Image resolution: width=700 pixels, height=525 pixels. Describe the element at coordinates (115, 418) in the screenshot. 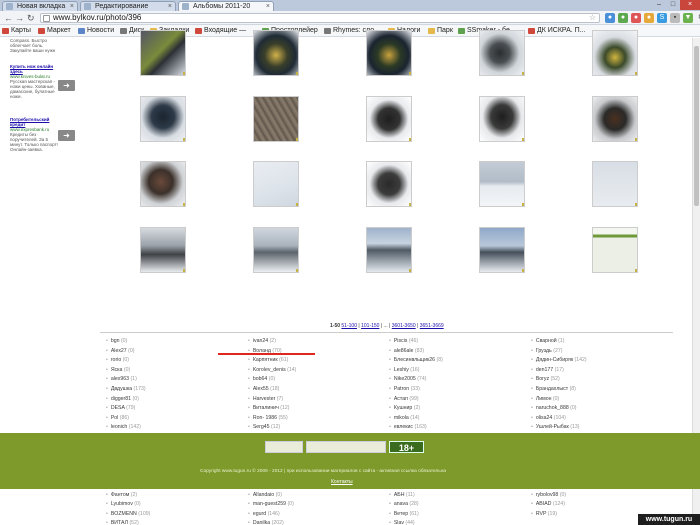

I see `user-name: Pol` at that location.